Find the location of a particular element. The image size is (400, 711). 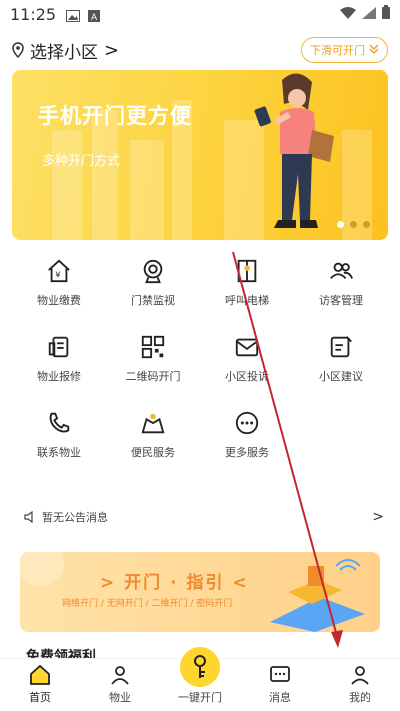

service-label: 小区建议 is located at coordinates (341, 376).